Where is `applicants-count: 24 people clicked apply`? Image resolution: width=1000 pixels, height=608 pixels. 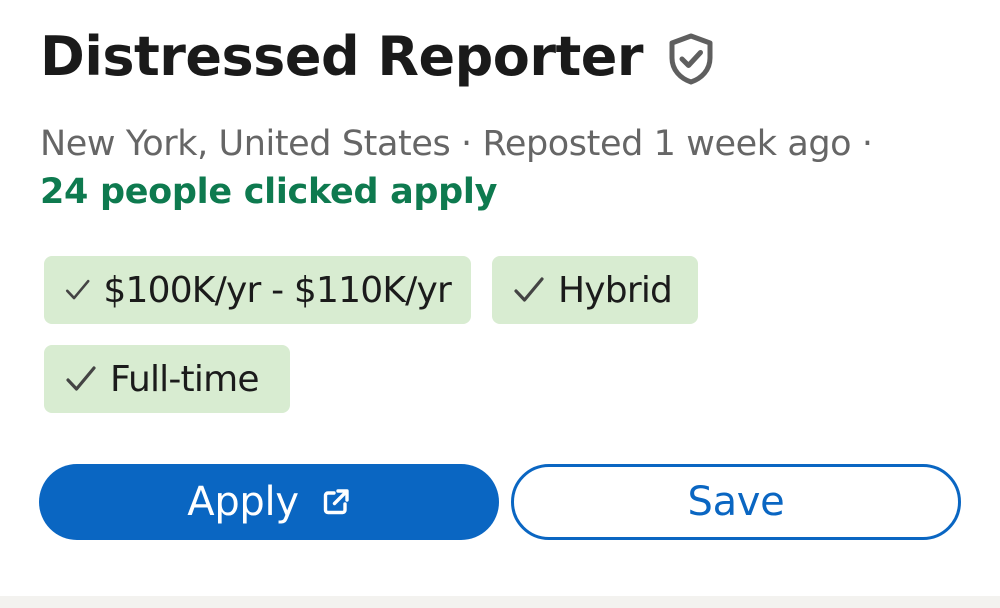
applicants-count: 24 people clicked apply is located at coordinates (269, 192).